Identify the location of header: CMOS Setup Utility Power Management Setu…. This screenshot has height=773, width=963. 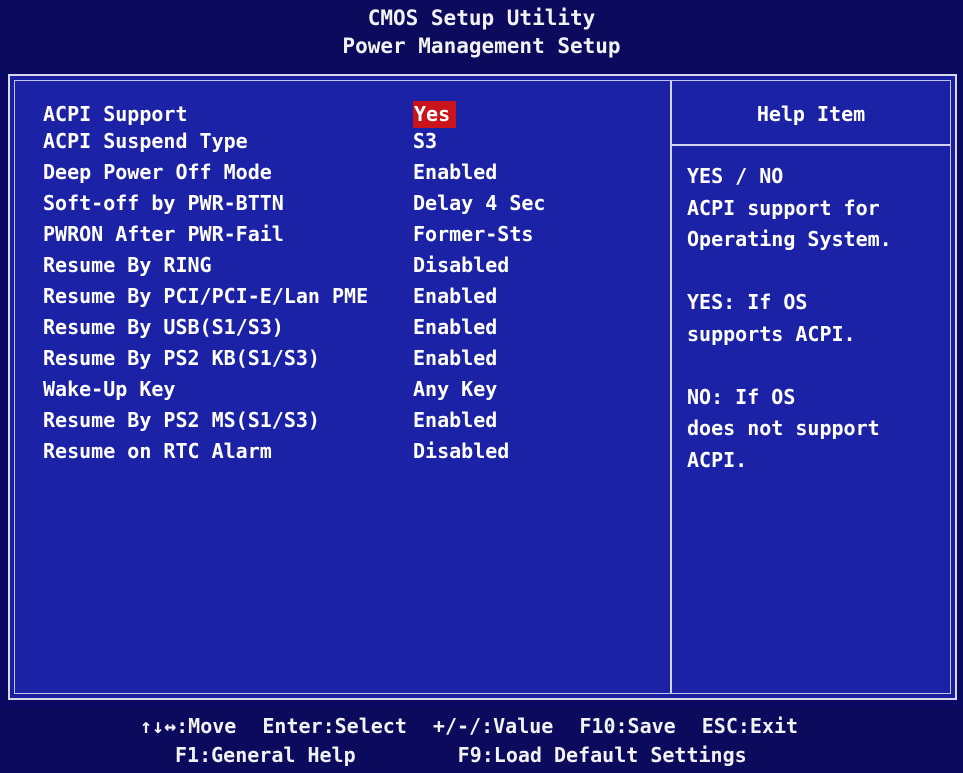
(481, 36).